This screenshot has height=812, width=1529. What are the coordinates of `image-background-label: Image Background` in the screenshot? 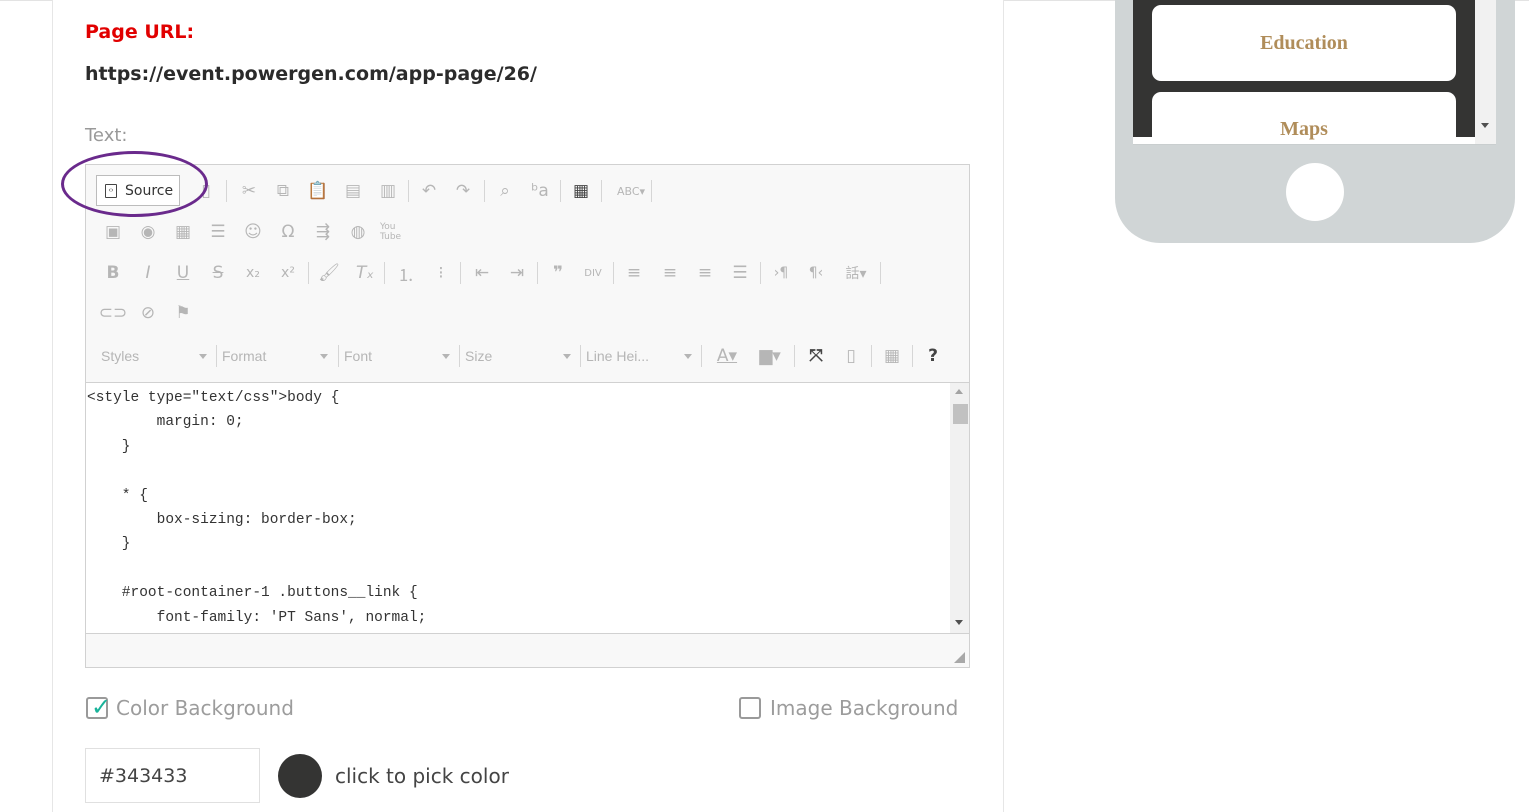 It's located at (864, 708).